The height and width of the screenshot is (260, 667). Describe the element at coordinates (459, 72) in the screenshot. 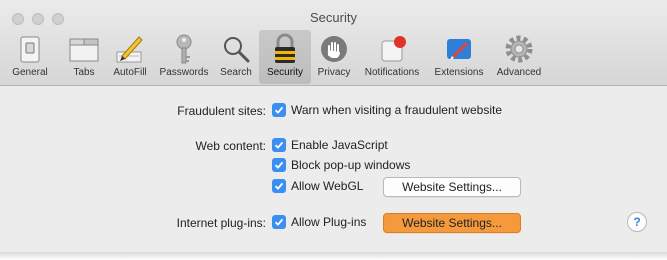

I see `tab-extensions-label: Extensions` at that location.